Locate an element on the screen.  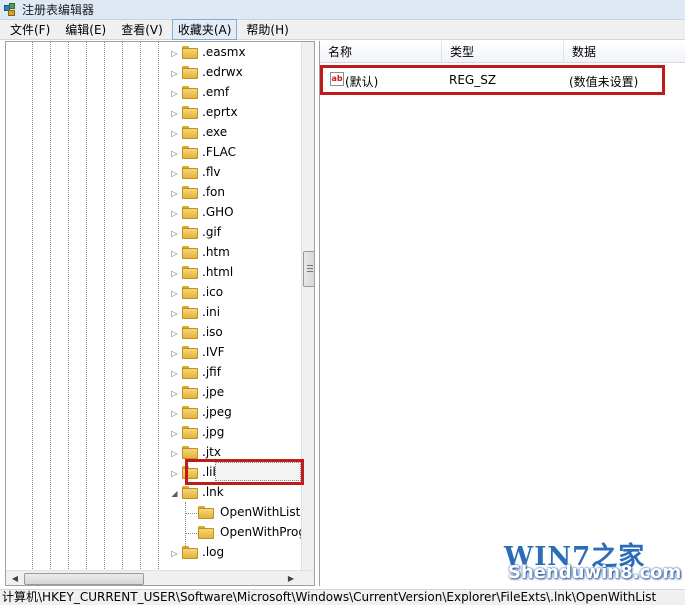
tree-node: ▷ .easmx is located at coordinates (151, 53).